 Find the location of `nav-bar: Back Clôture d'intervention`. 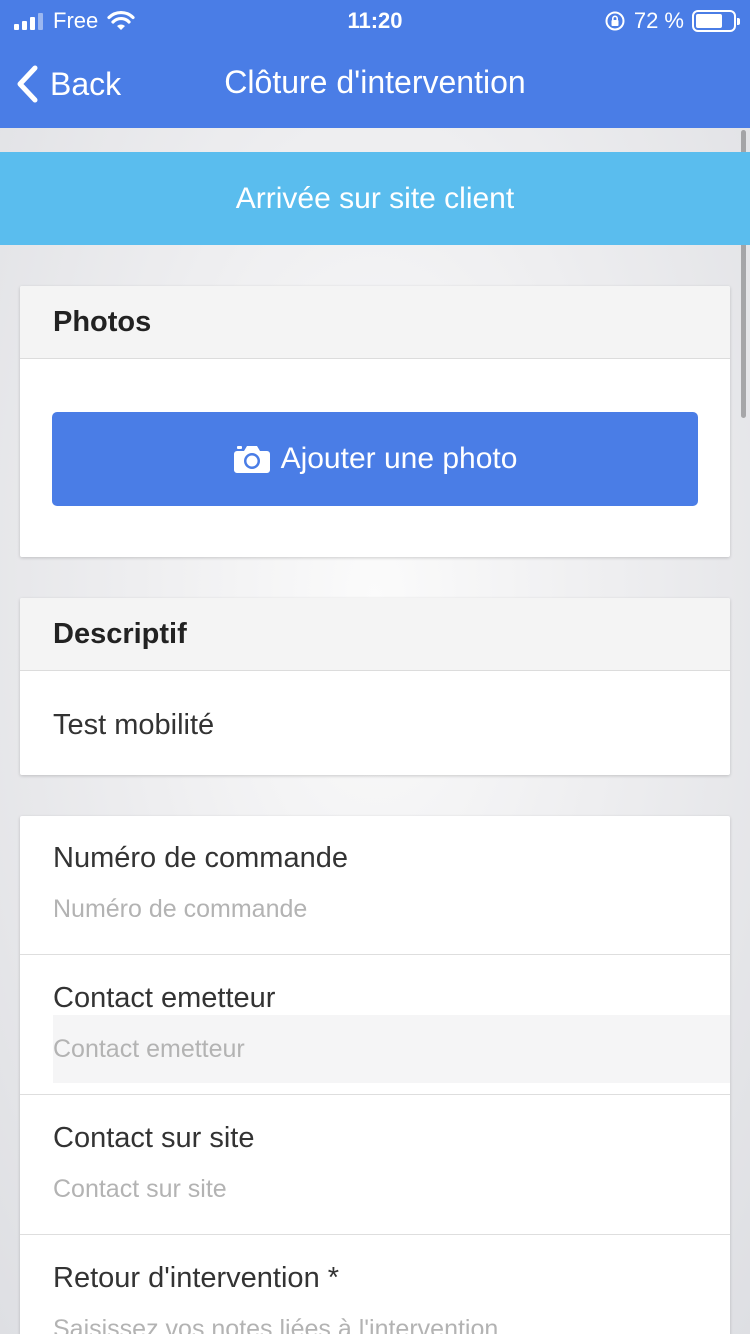

nav-bar: Back Clôture d'intervention is located at coordinates (375, 84).